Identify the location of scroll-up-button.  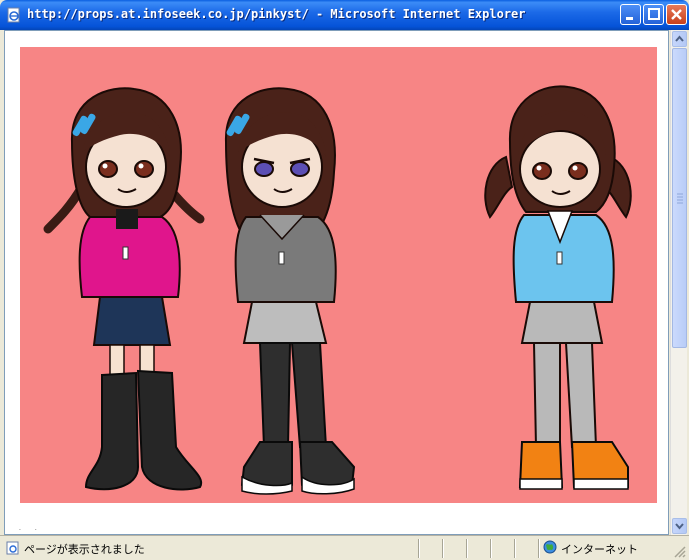
(679, 39).